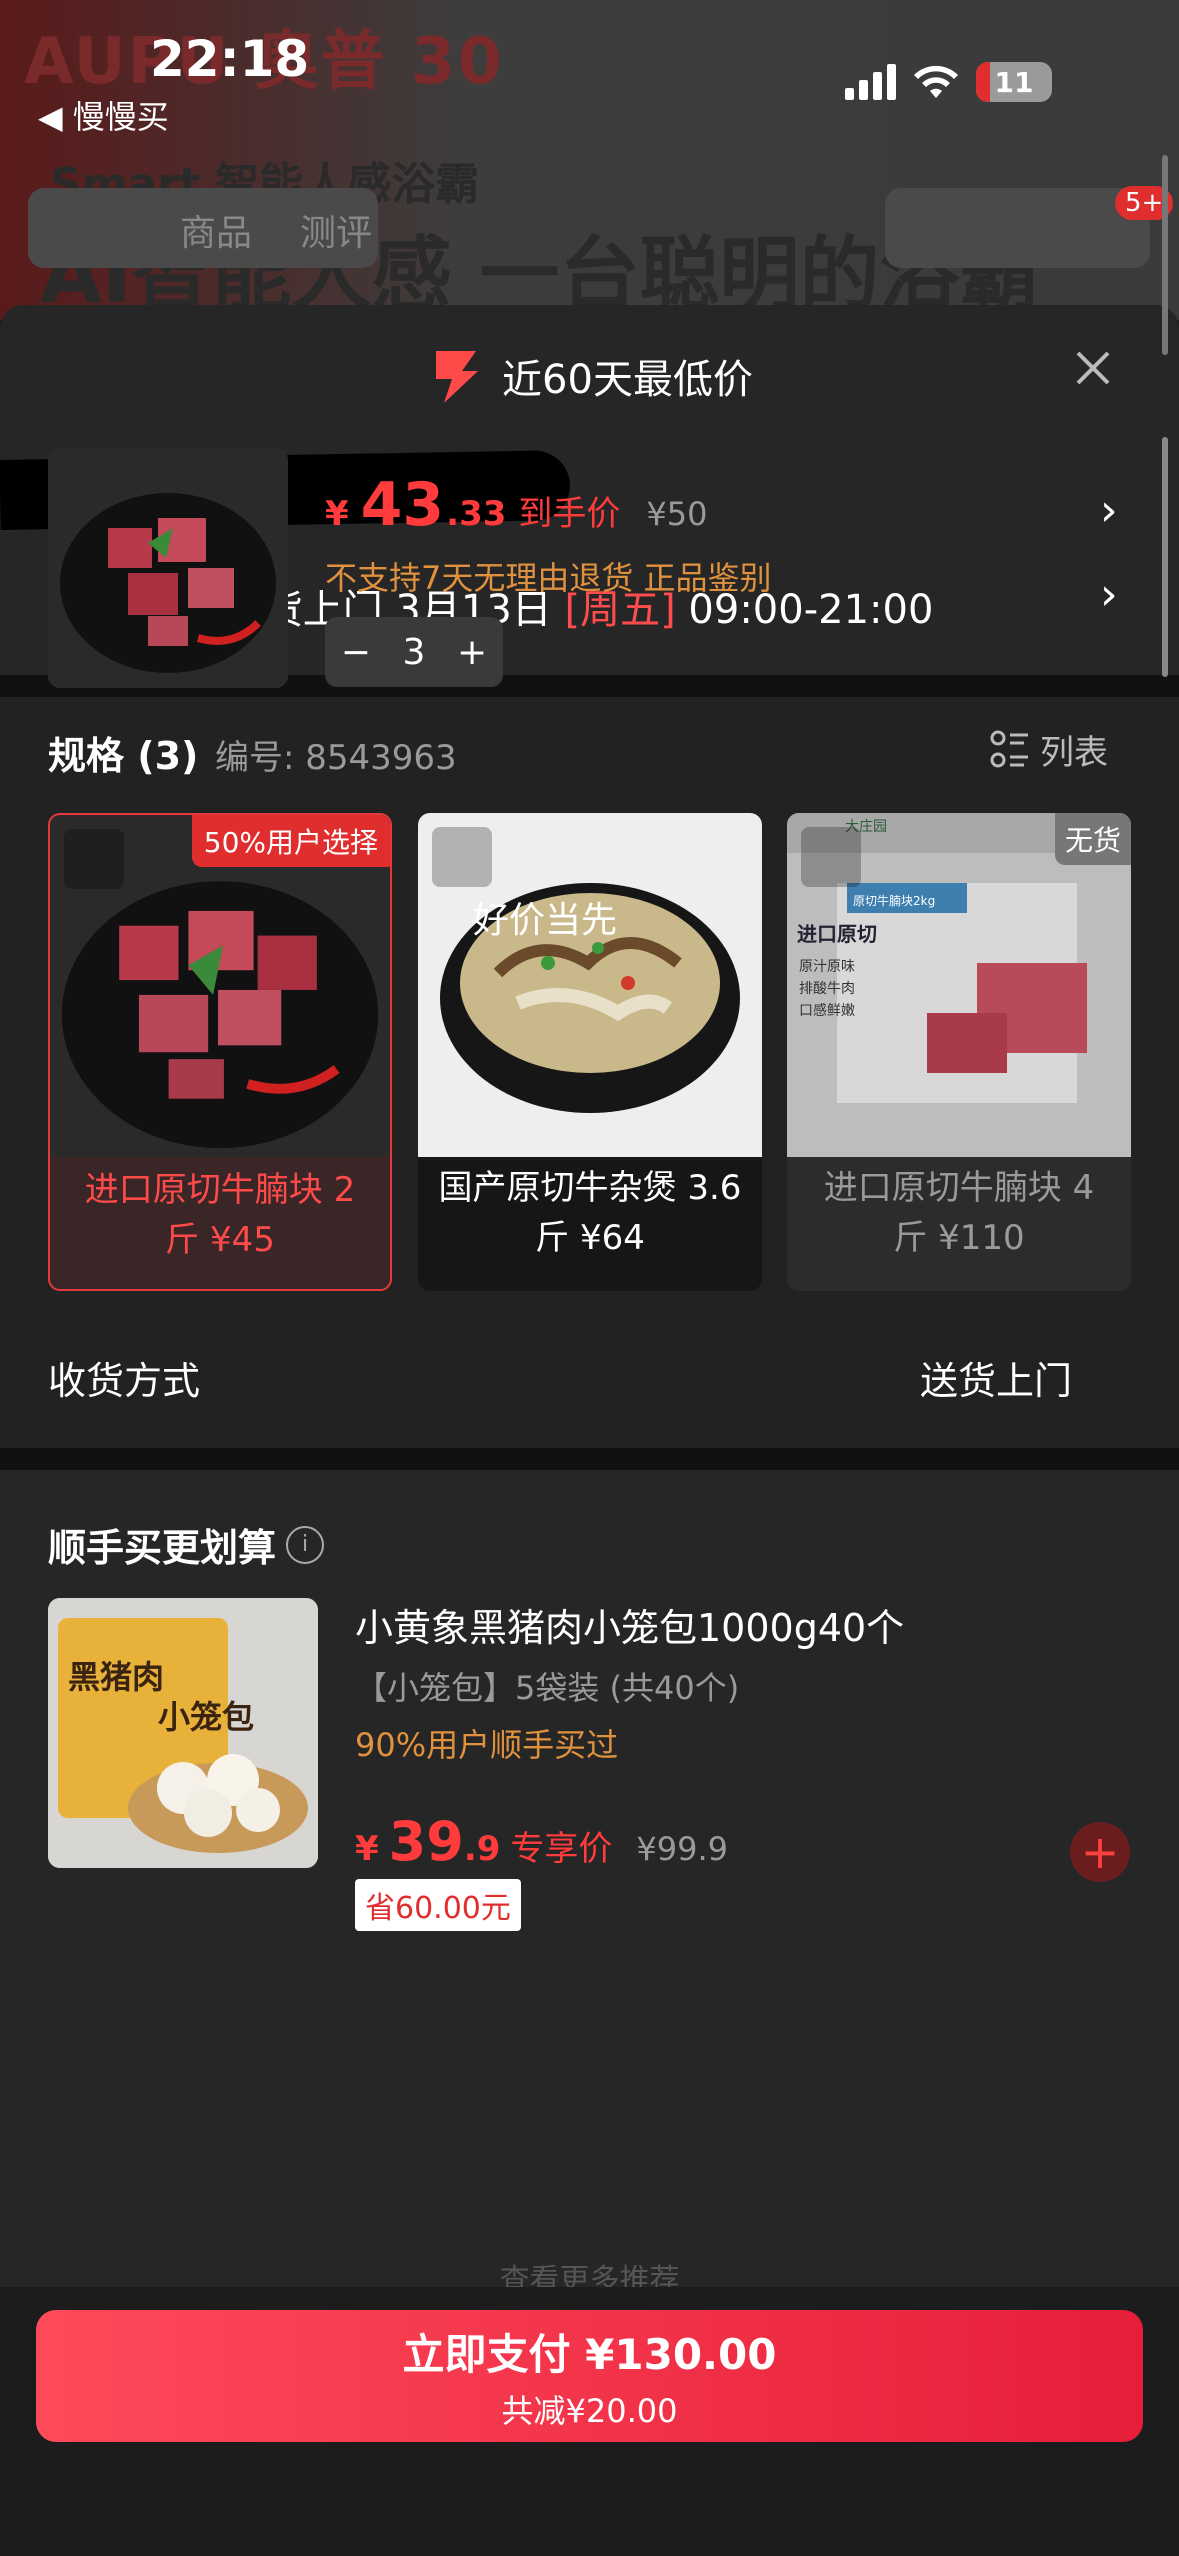  I want to click on close-icon, so click(1093, 368).